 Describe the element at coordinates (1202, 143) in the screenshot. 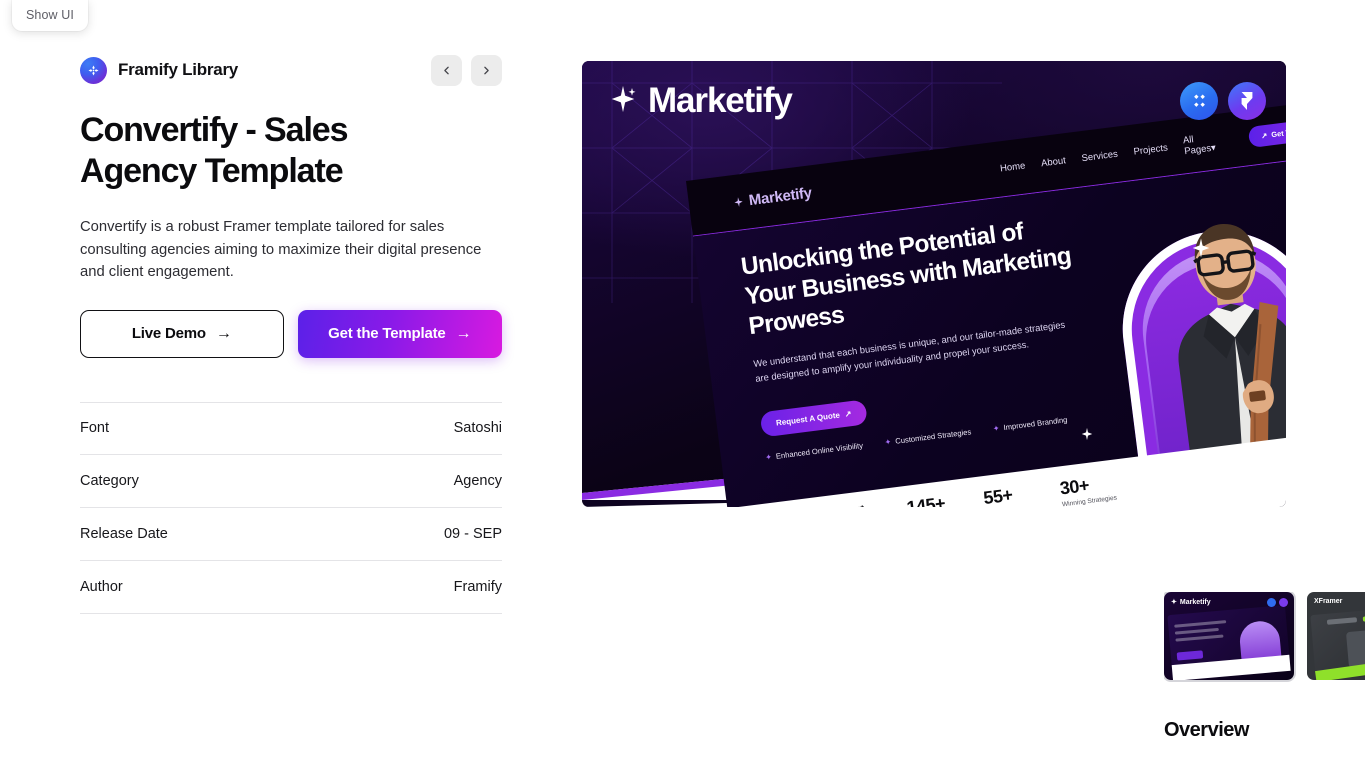

I see `mock-nav-item: All Pages▾` at that location.